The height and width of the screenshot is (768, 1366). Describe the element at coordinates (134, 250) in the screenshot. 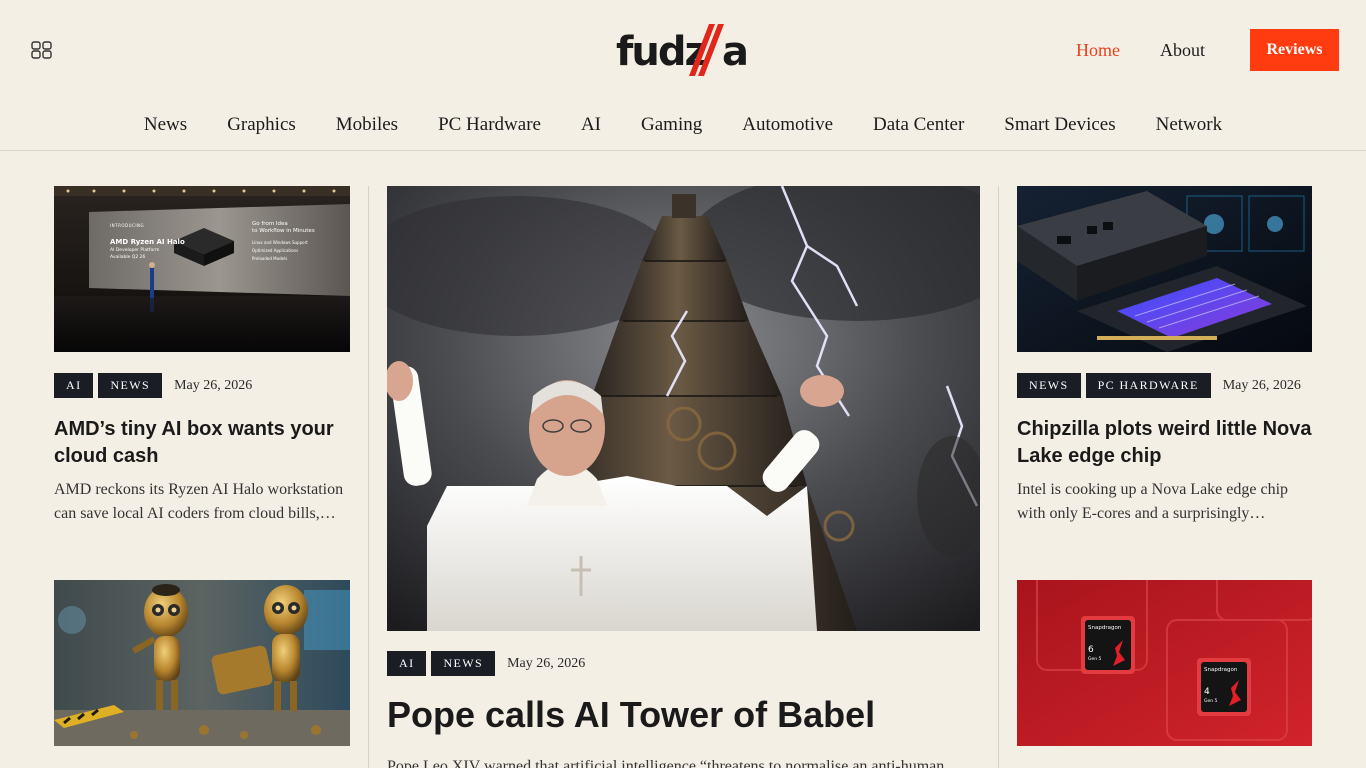

I see `thumb-text-sub: AI Developer Platform` at that location.